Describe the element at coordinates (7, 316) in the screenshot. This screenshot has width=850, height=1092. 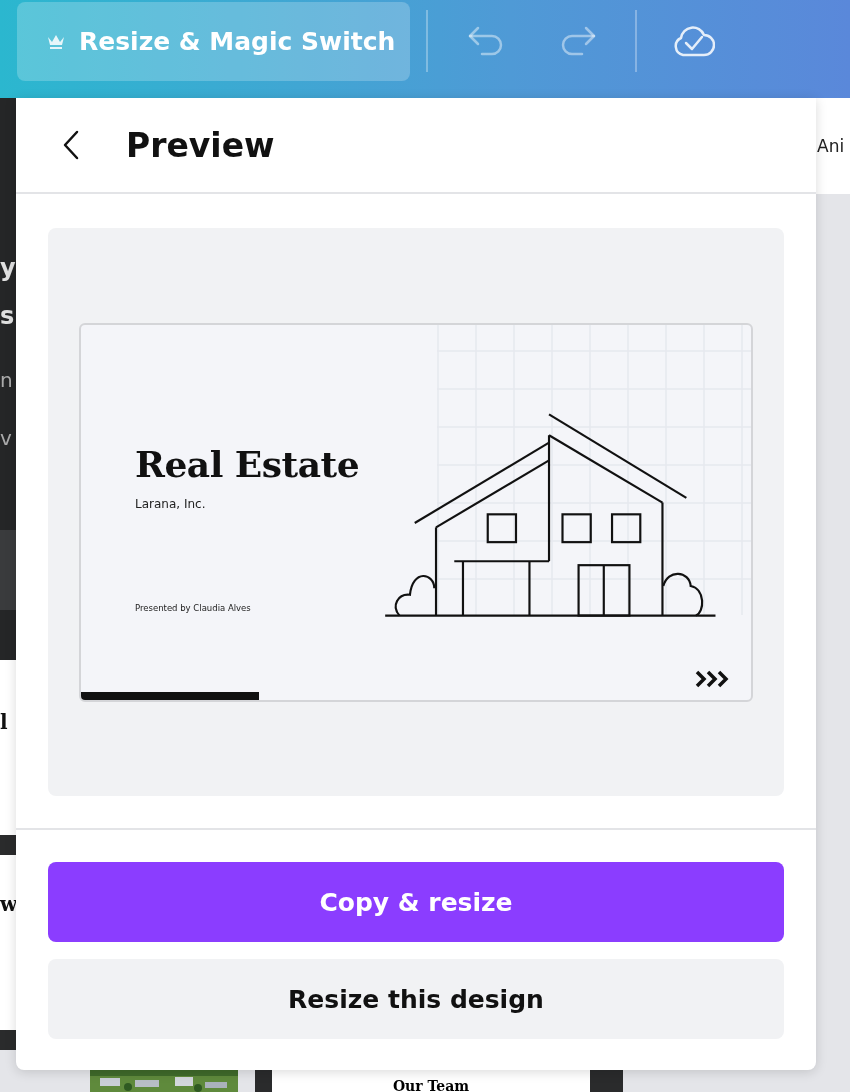
I see `text-fragment: s` at that location.